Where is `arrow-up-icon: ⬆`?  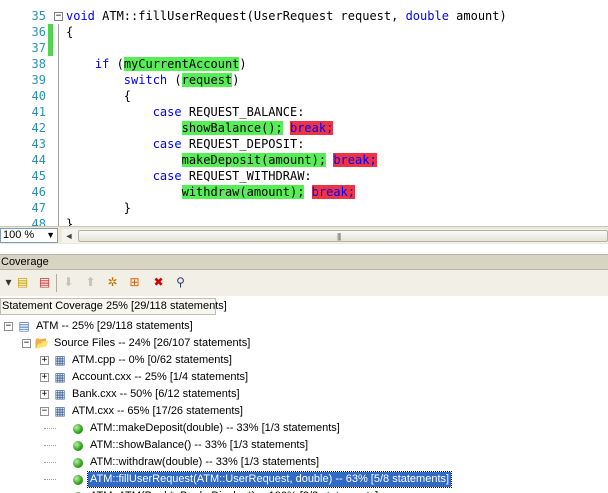 arrow-up-icon: ⬆ is located at coordinates (90, 282).